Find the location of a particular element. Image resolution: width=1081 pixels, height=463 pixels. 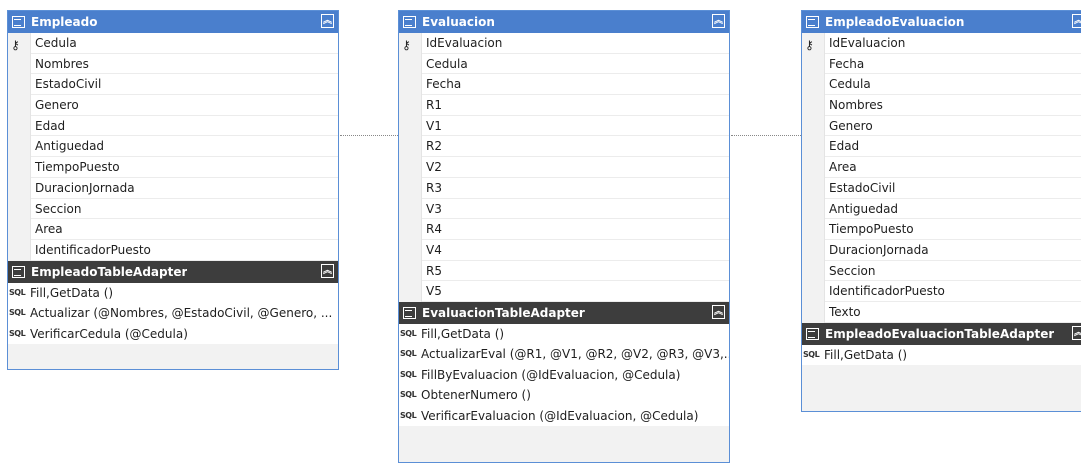

table-title: Evaluacion is located at coordinates (458, 22).